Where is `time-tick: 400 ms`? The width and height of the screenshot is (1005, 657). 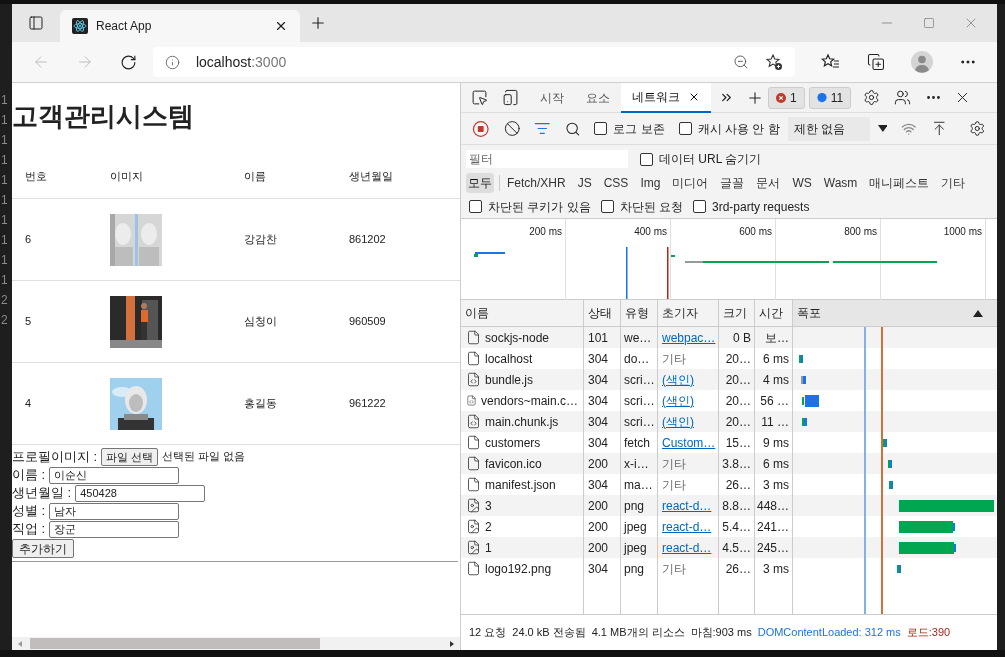 time-tick: 400 ms is located at coordinates (650, 231).